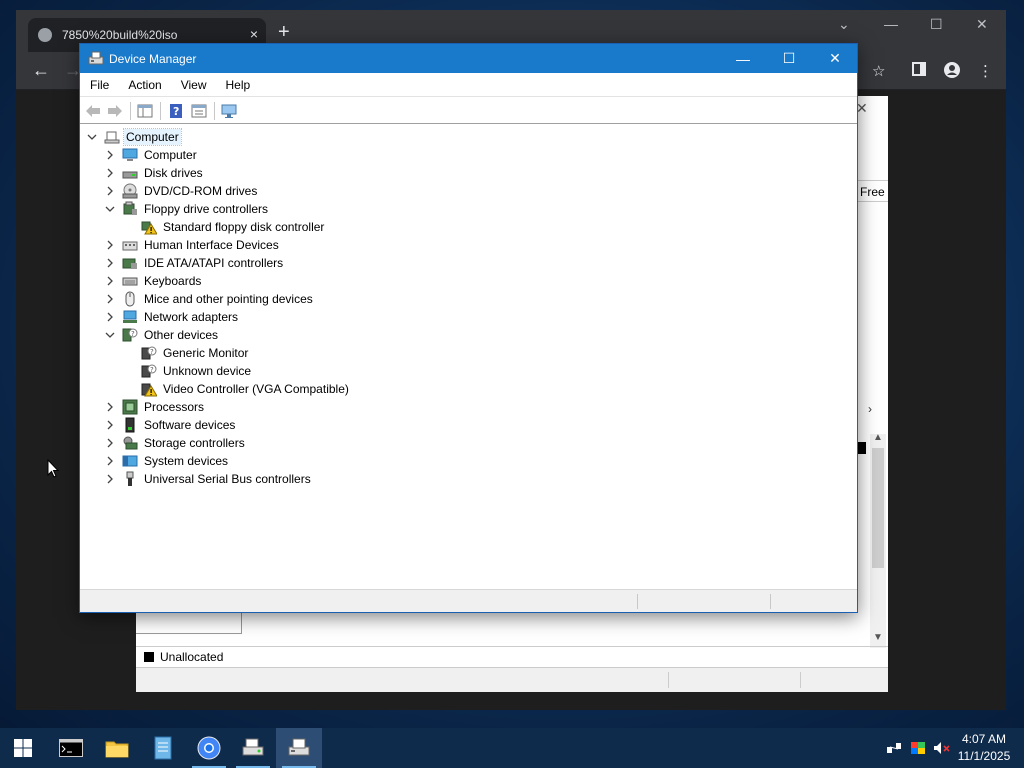 Image resolution: width=1024 pixels, height=768 pixels. What do you see at coordinates (244, 227) in the screenshot?
I see `tree-node-label: Standard floppy disk controller` at bounding box center [244, 227].